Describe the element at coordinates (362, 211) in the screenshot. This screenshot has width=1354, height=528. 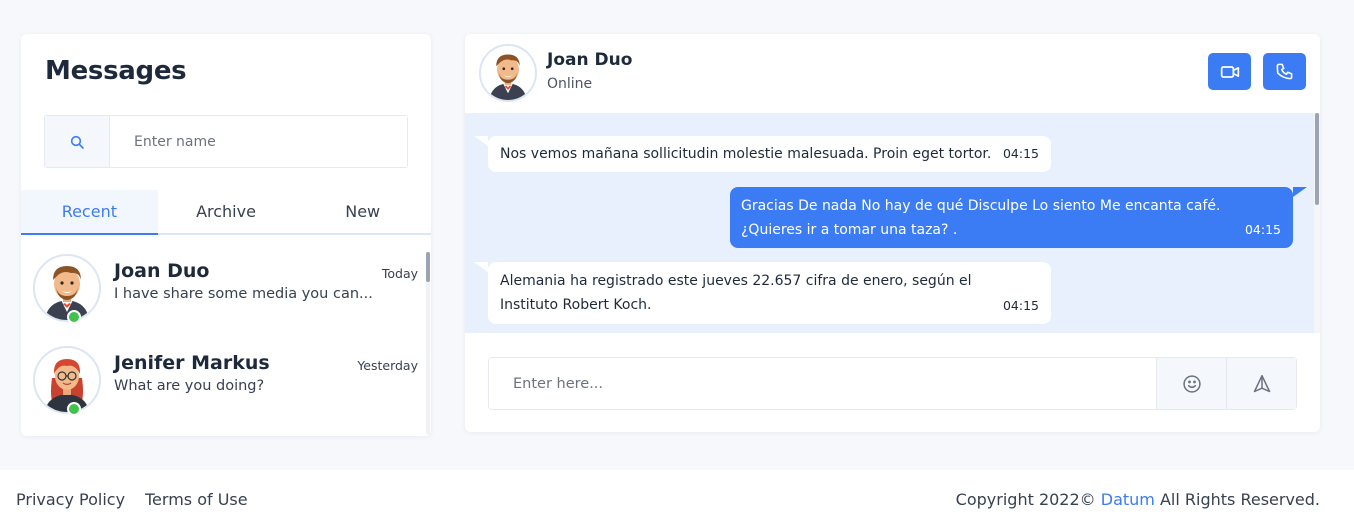
I see `tab-new: New` at that location.